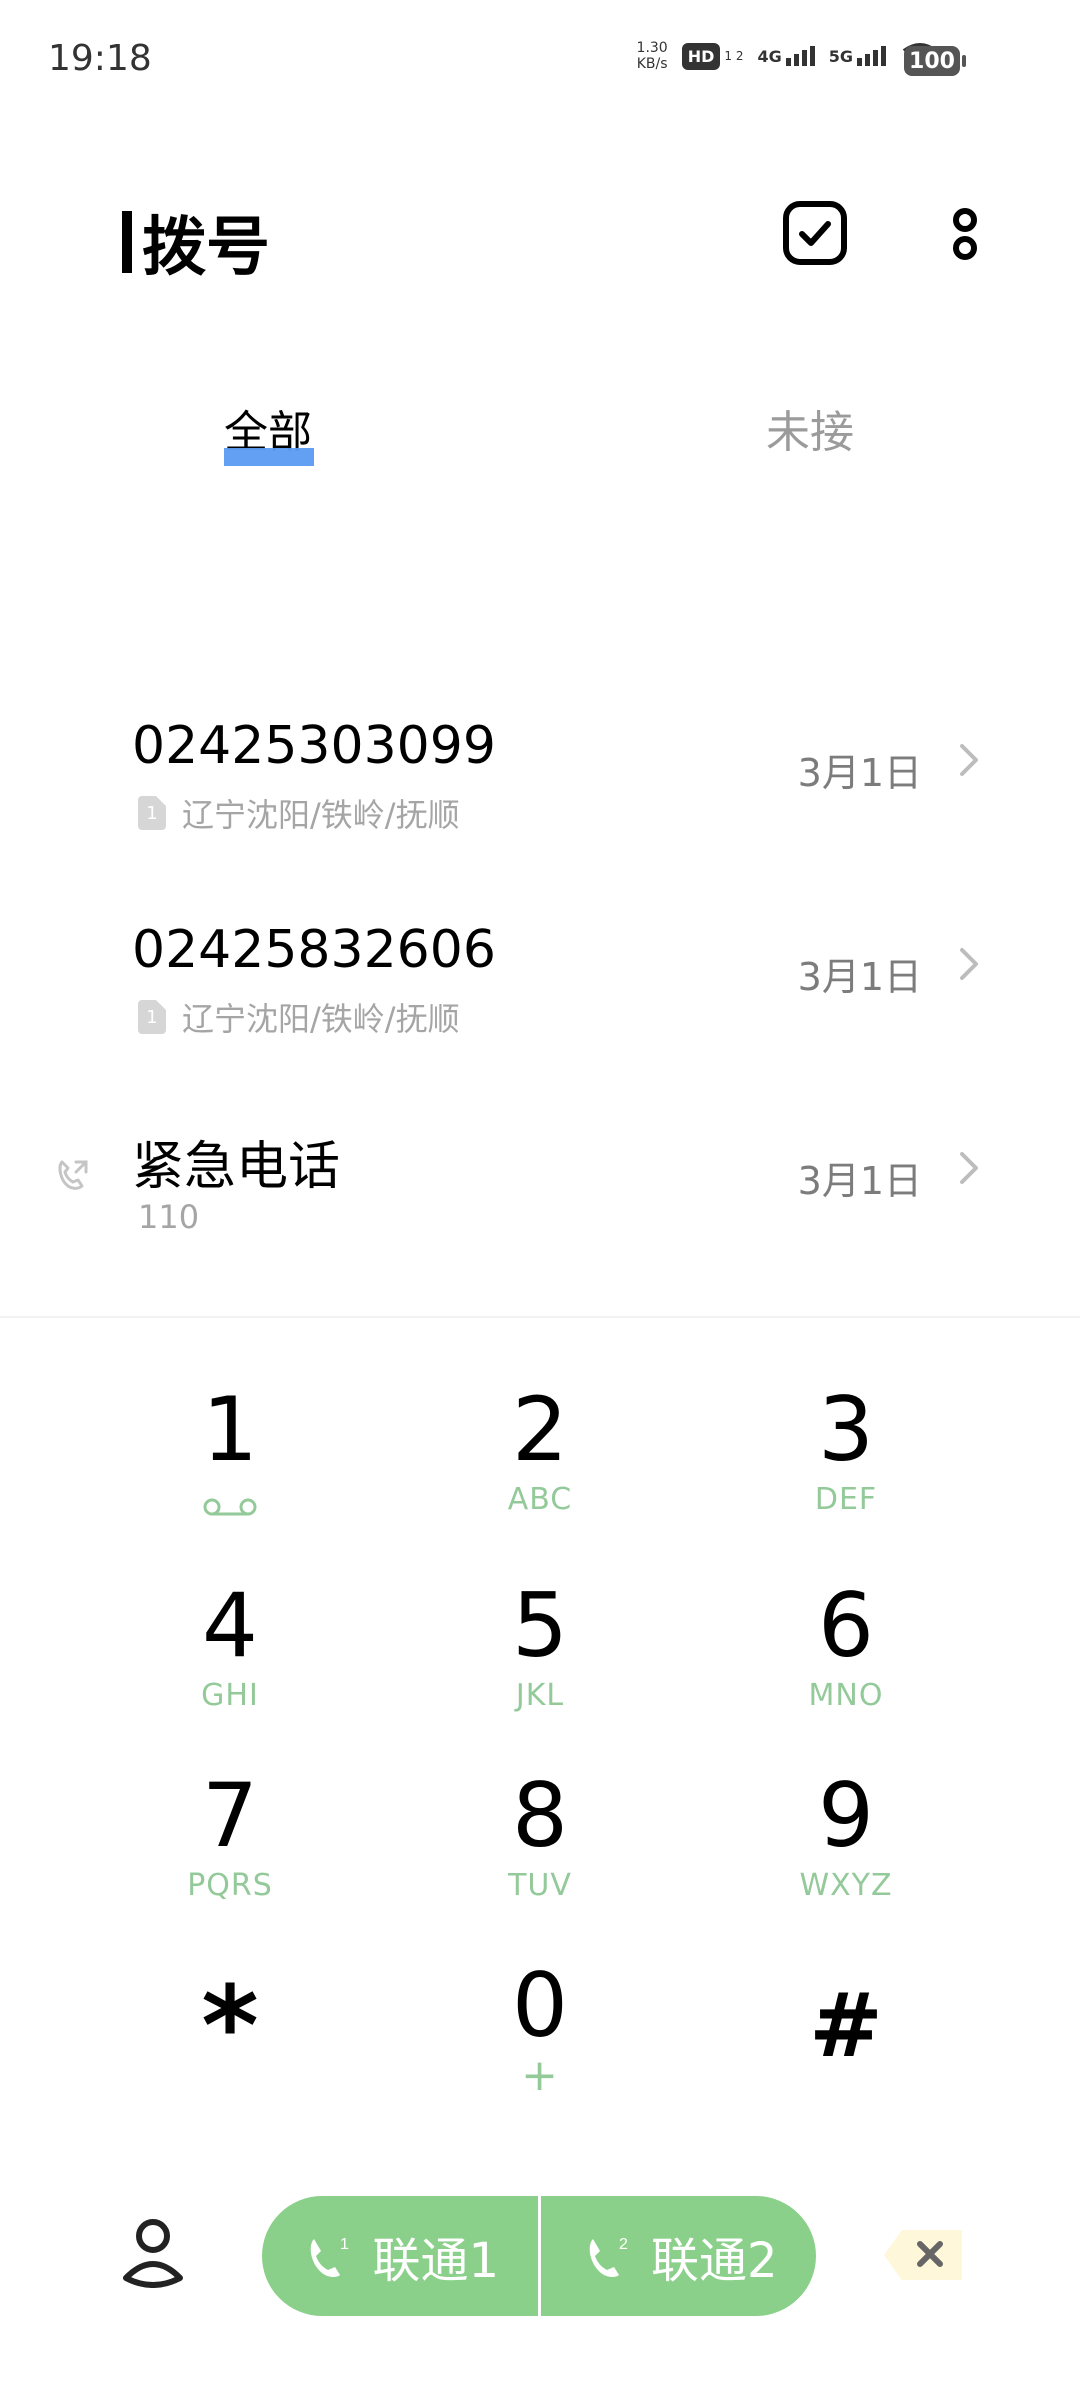 Image resolution: width=1080 pixels, height=2408 pixels. Describe the element at coordinates (846, 2041) in the screenshot. I see `key-hash: #` at that location.